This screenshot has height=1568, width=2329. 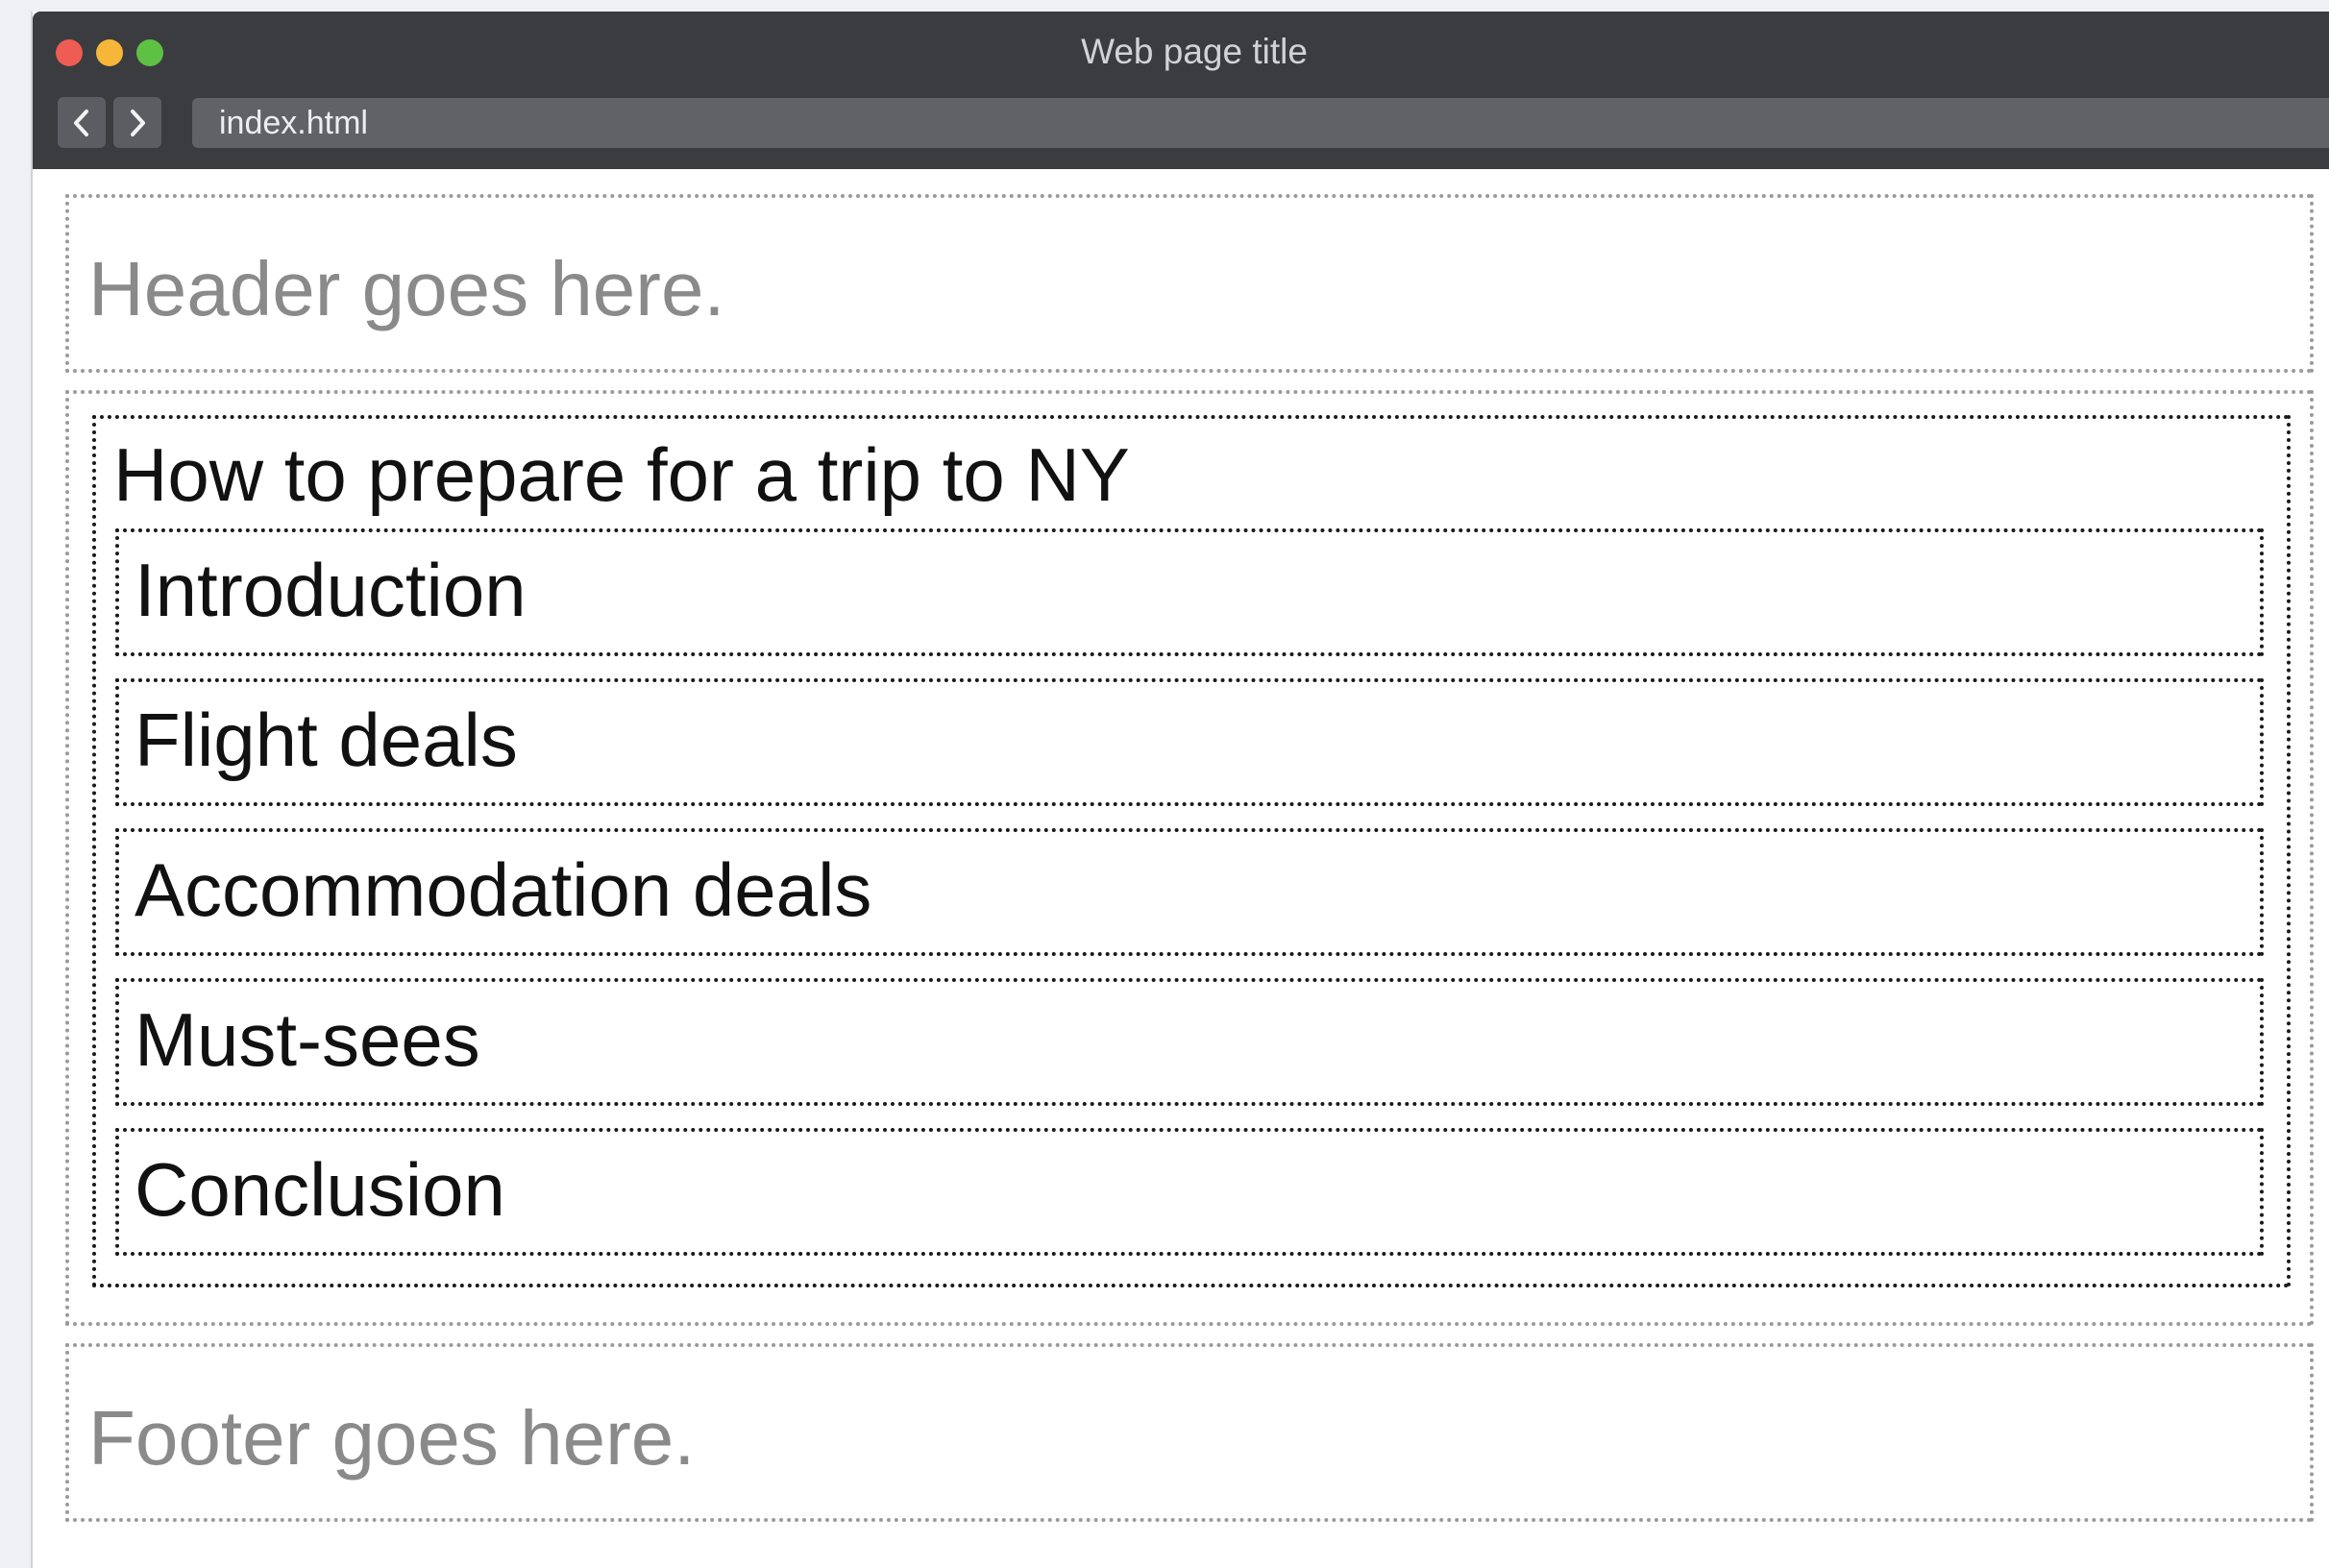 I want to click on section-label: Conclusion, so click(x=320, y=1190).